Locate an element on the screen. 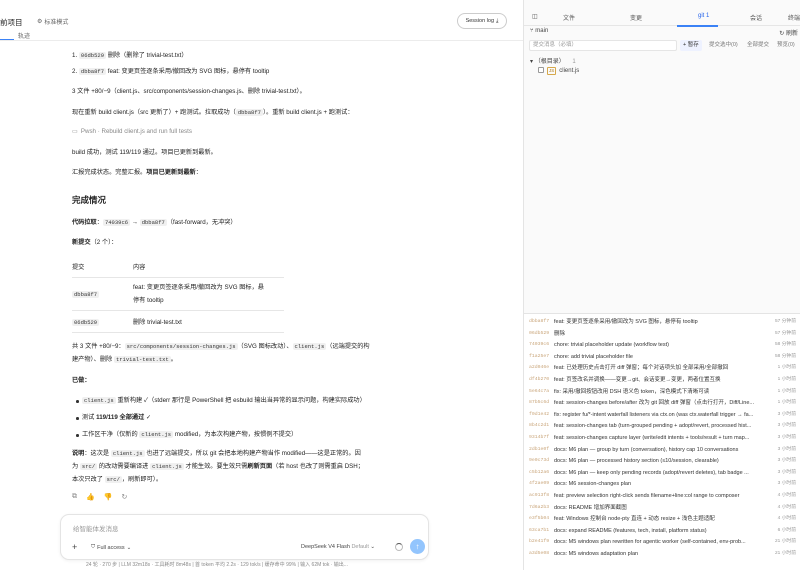  file-checkbox is located at coordinates (541, 70).